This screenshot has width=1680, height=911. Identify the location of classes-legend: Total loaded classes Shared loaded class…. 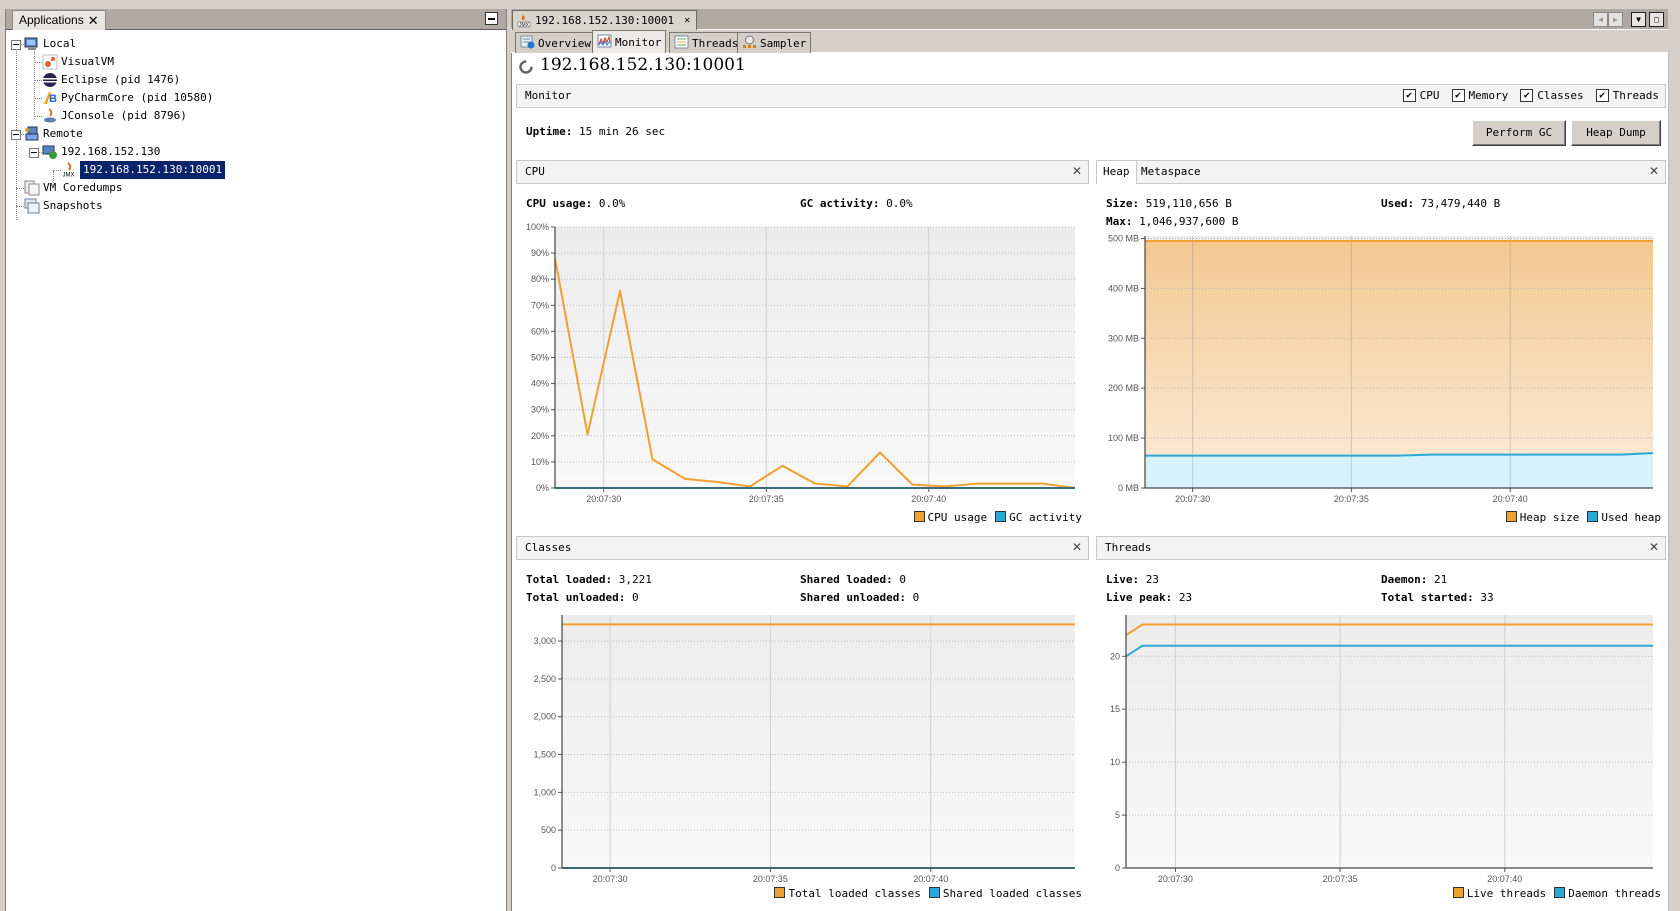
(928, 893).